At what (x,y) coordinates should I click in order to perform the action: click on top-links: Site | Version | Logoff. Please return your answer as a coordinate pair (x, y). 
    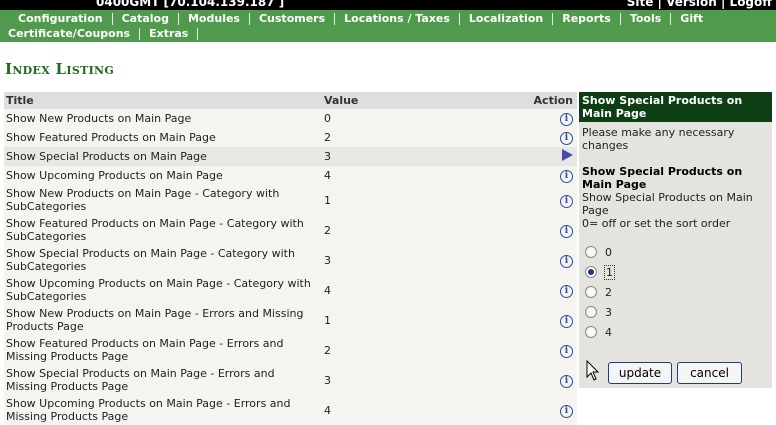
    Looking at the image, I should click on (699, 4).